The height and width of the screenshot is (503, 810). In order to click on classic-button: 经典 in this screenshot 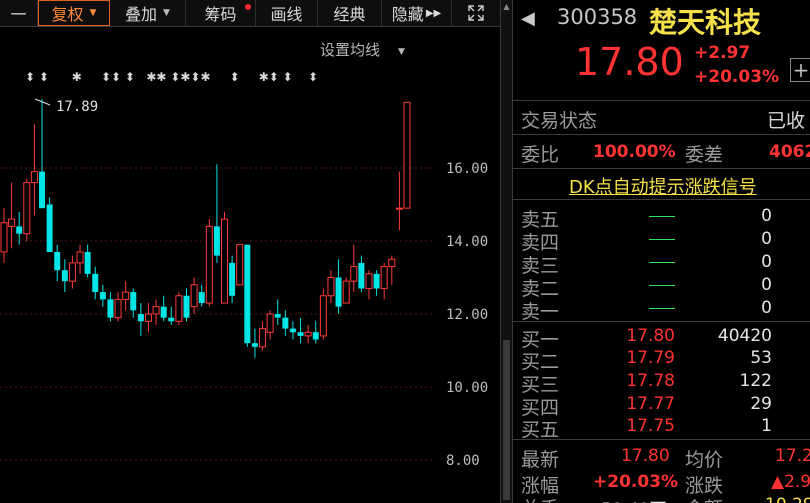, I will do `click(350, 13)`.